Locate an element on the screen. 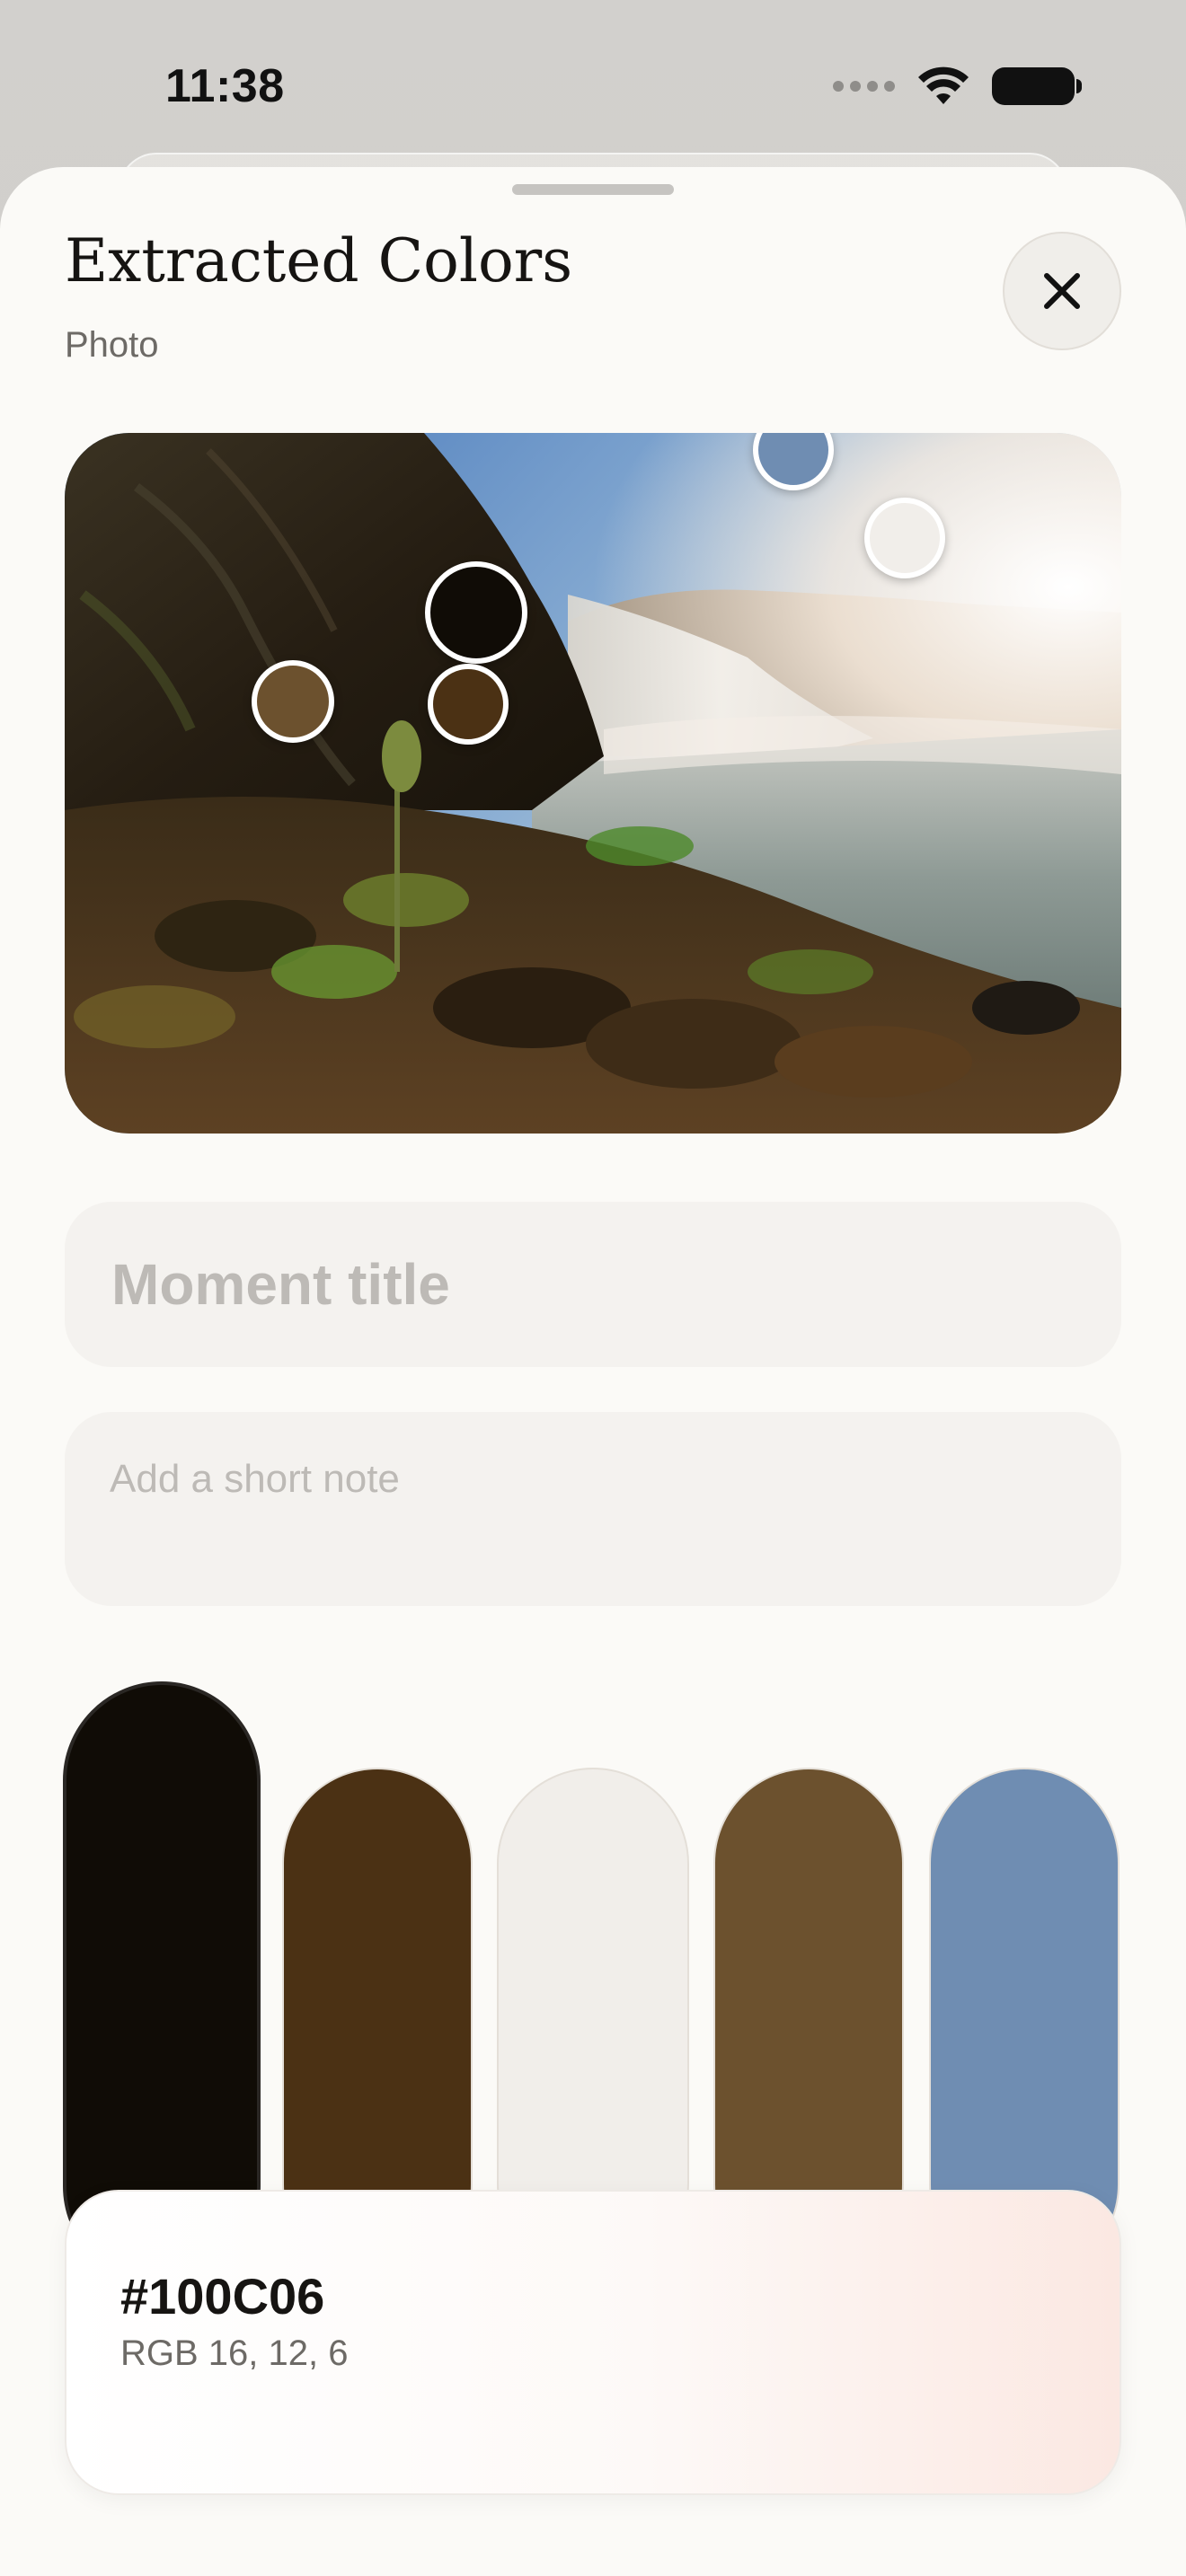 The width and height of the screenshot is (1186, 2576). selected-color-rgb: RGB 16, 12, 6 is located at coordinates (234, 2353).